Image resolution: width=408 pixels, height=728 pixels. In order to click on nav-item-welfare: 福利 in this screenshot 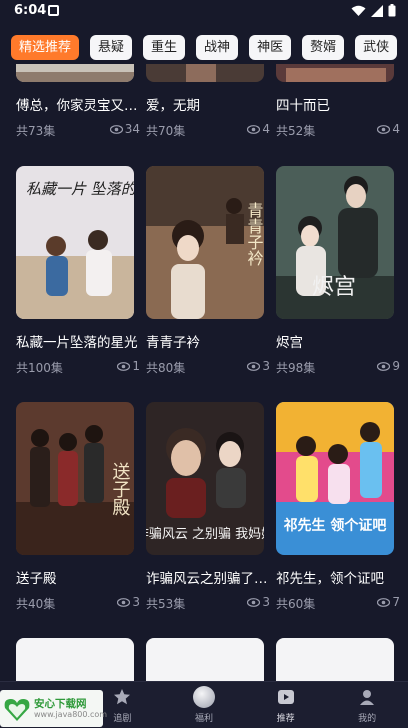, I will do `click(204, 705)`.